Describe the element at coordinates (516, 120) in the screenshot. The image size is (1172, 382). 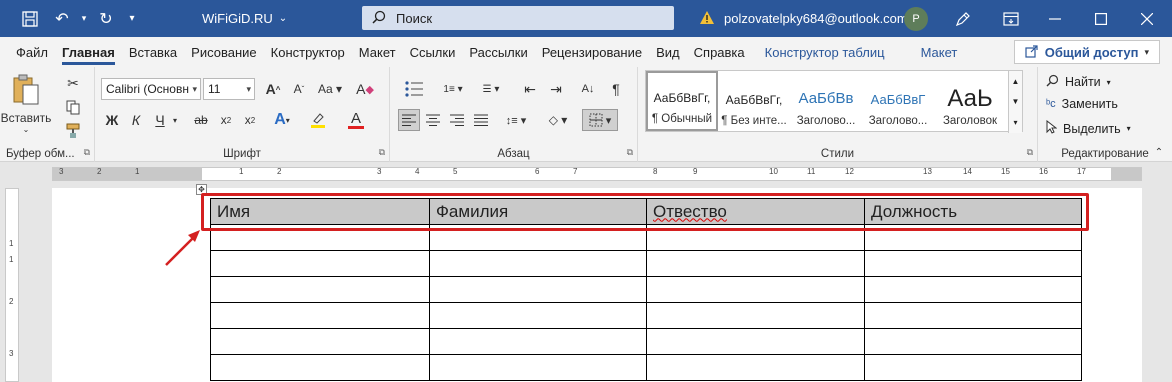
I see `line-spacing-icon: ↕≡ ▾` at that location.